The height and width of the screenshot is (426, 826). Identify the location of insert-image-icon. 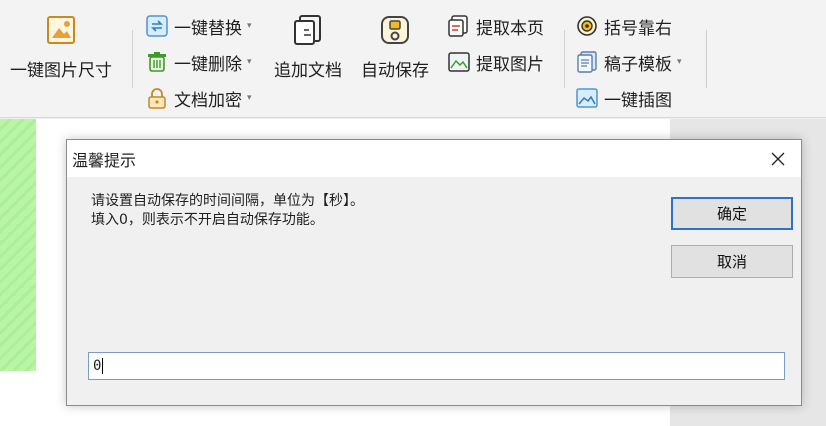
(587, 98).